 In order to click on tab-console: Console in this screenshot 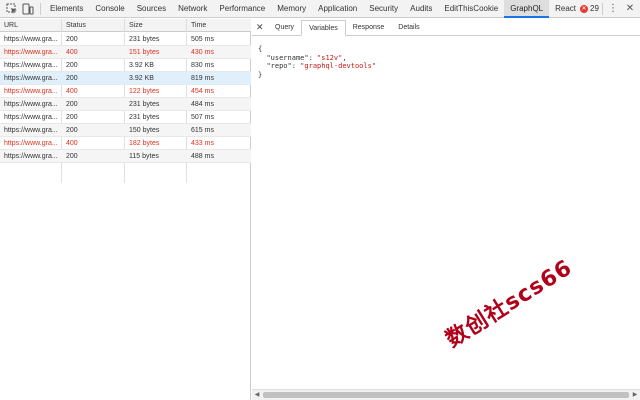, I will do `click(109, 9)`.